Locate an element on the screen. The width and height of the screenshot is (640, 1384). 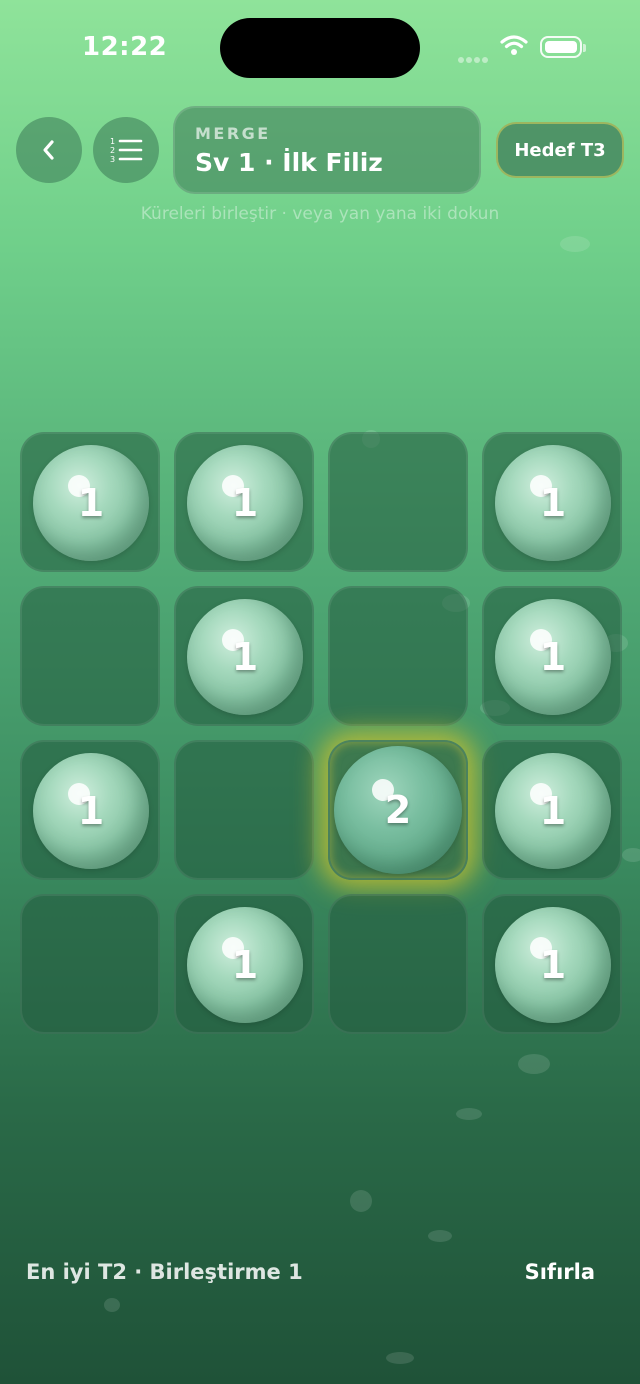
battery-icon is located at coordinates (563, 47).